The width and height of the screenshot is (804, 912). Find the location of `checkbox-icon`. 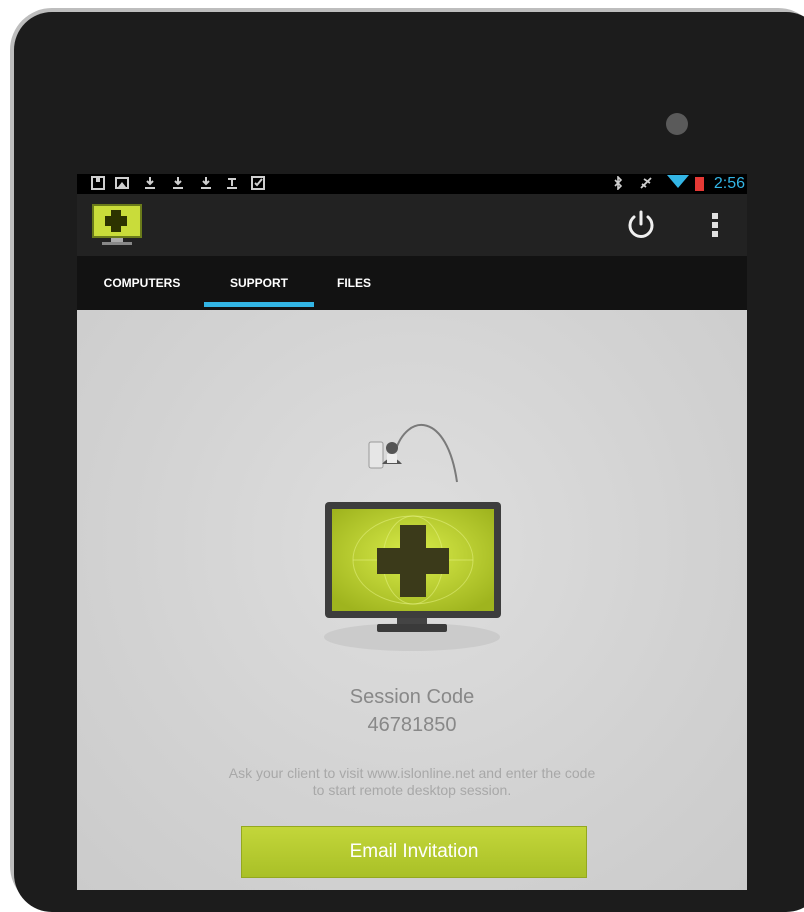

checkbox-icon is located at coordinates (258, 183).